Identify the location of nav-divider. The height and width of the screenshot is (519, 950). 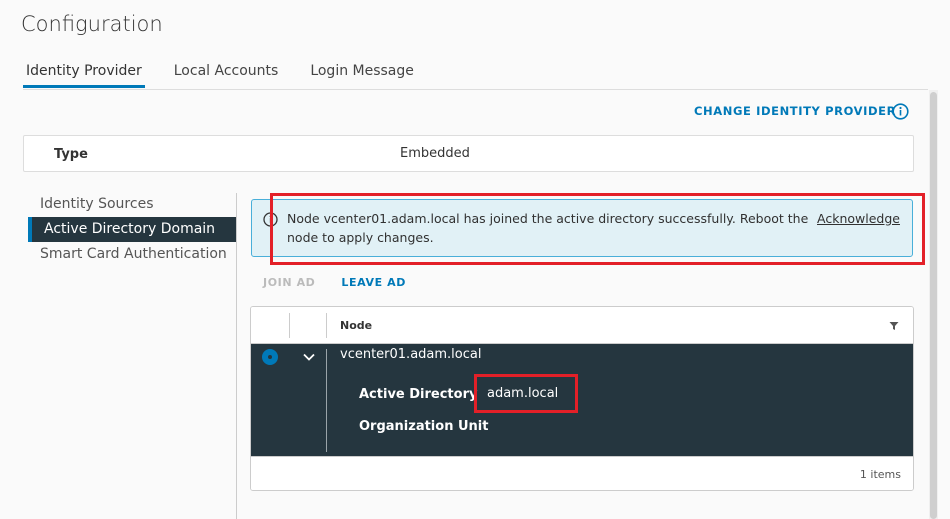
(236, 356).